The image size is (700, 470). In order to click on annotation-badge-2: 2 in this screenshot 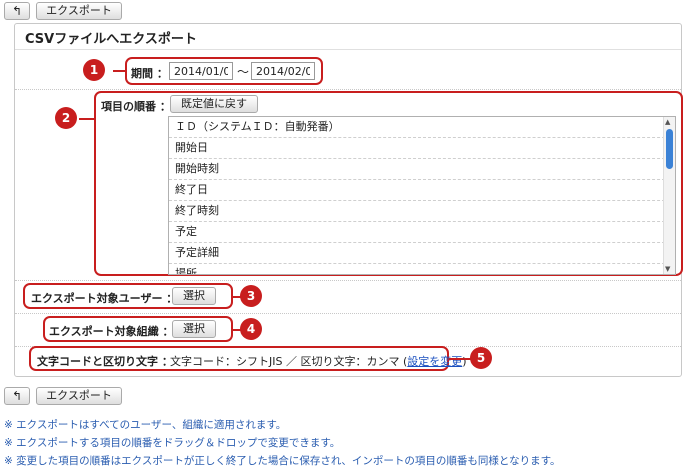, I will do `click(66, 118)`.